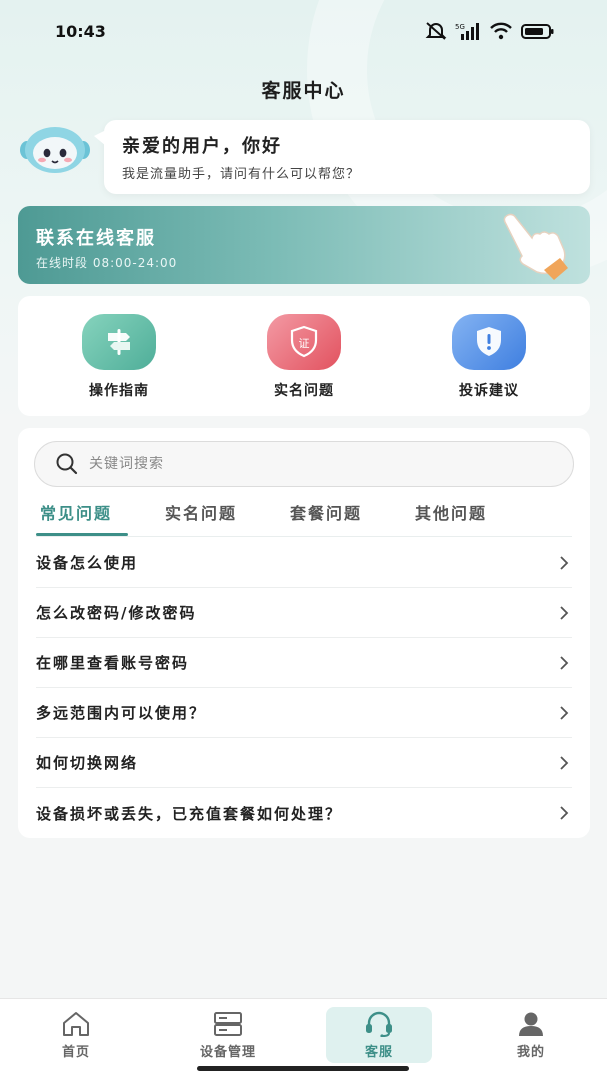 The height and width of the screenshot is (1080, 607). What do you see at coordinates (201, 512) in the screenshot?
I see `tab-realname: 实名问题` at bounding box center [201, 512].